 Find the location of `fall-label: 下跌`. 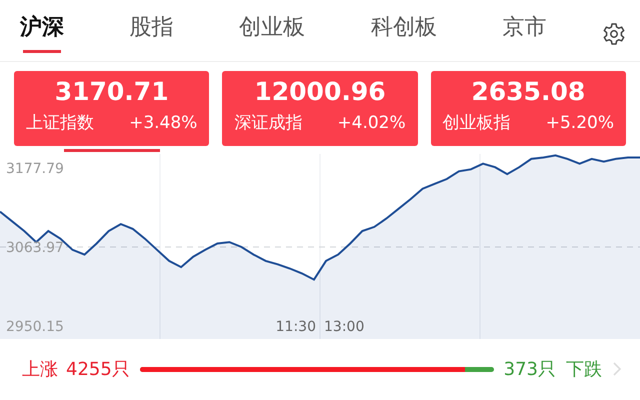

fall-label: 下跌 is located at coordinates (584, 370).